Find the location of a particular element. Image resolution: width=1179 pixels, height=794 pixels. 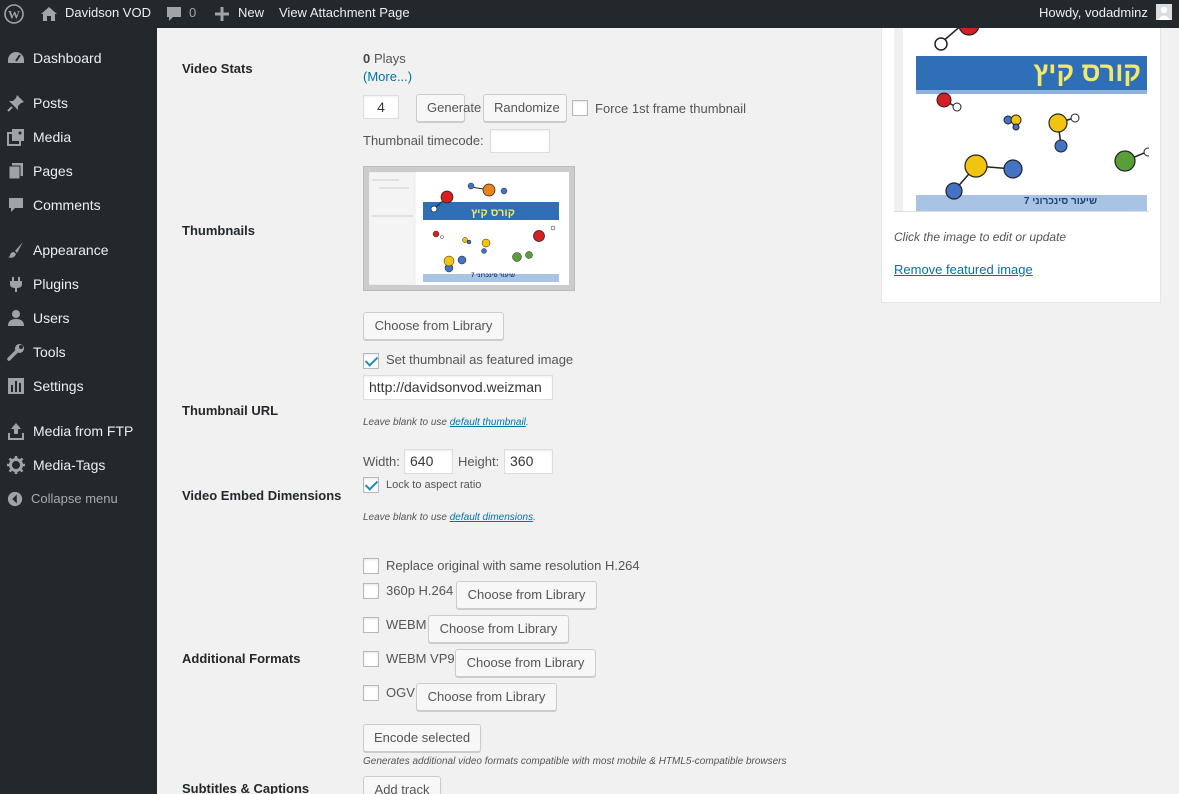

wrench-icon is located at coordinates (15, 352).